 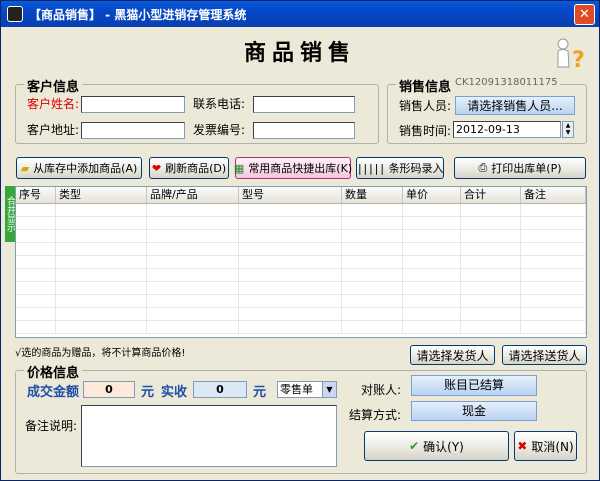 I want to click on add-from-stock-button: ▰ 从库存中添加商品(A), so click(x=79, y=168).